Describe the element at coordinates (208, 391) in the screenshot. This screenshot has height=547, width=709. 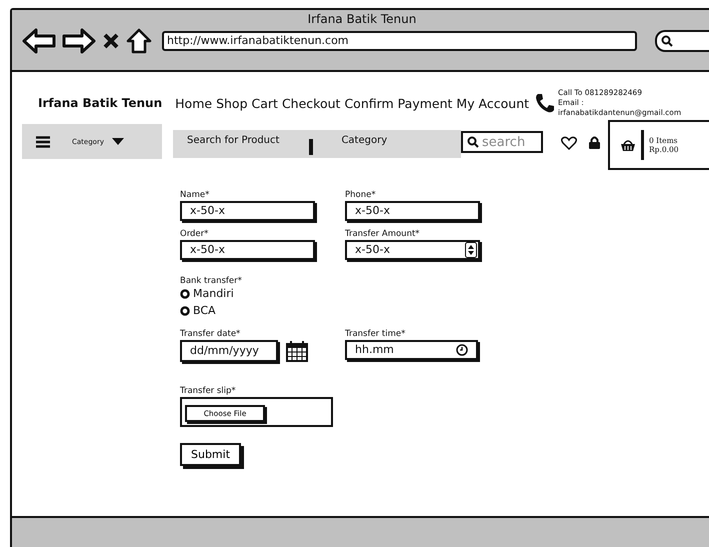
I see `field-label: Transfer slip*` at that location.